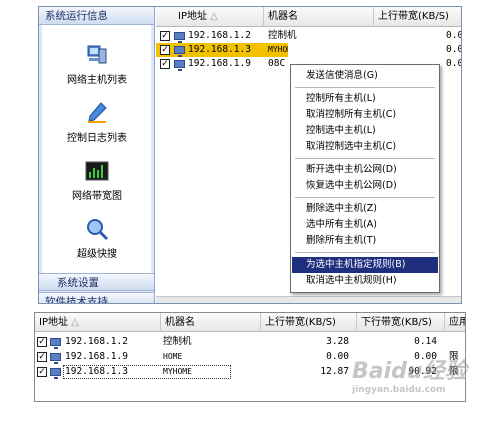 This screenshot has width=500, height=431. Describe the element at coordinates (334, 371) in the screenshot. I see `cell-upload: 12.87` at that location.